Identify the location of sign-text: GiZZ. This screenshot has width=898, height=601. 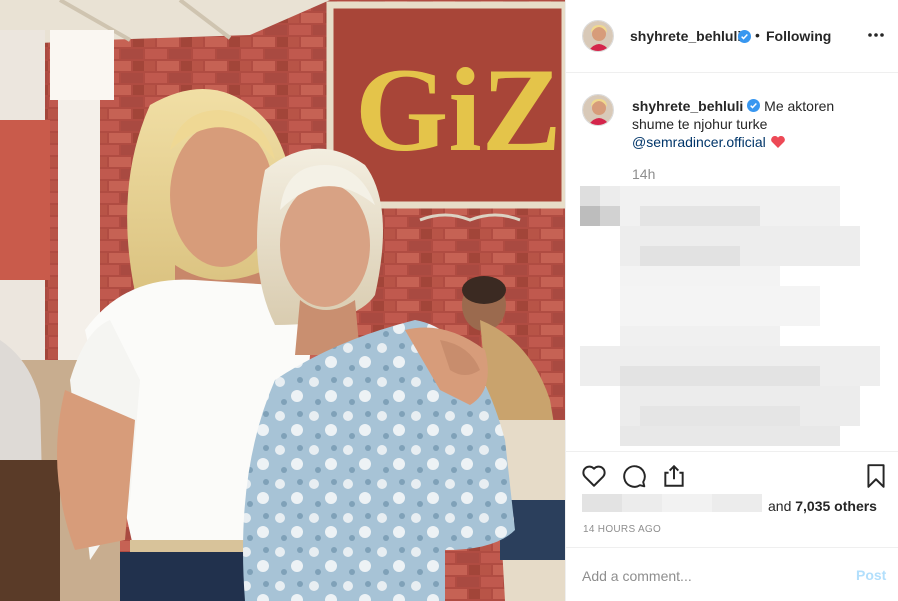
(460, 109).